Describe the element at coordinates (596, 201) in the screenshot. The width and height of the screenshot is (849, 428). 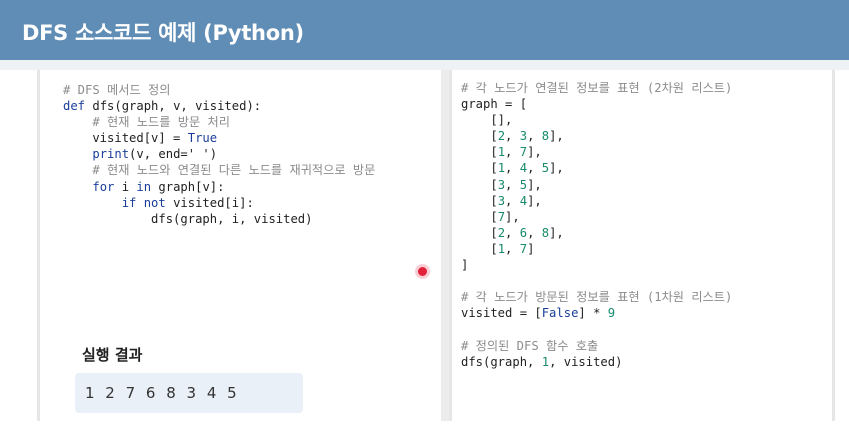
I see `code-line: [3, 4],` at that location.